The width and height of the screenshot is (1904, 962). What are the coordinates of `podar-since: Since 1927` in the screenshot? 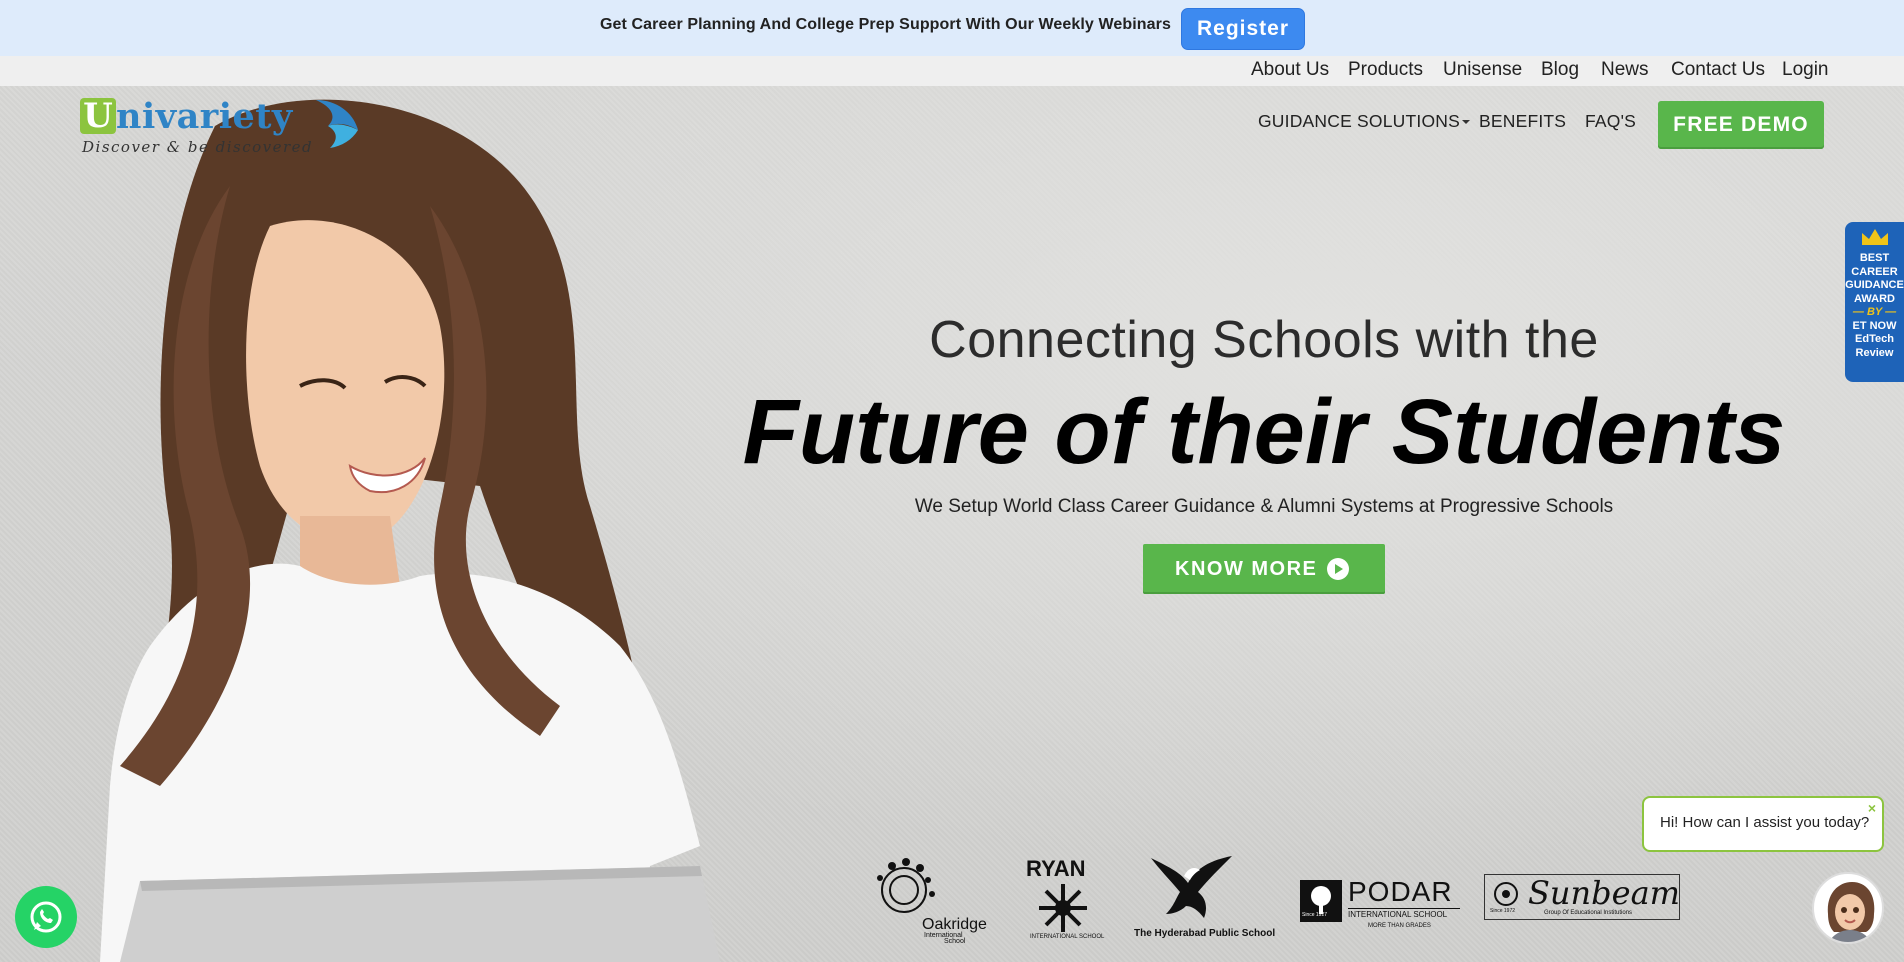 It's located at (1315, 915).